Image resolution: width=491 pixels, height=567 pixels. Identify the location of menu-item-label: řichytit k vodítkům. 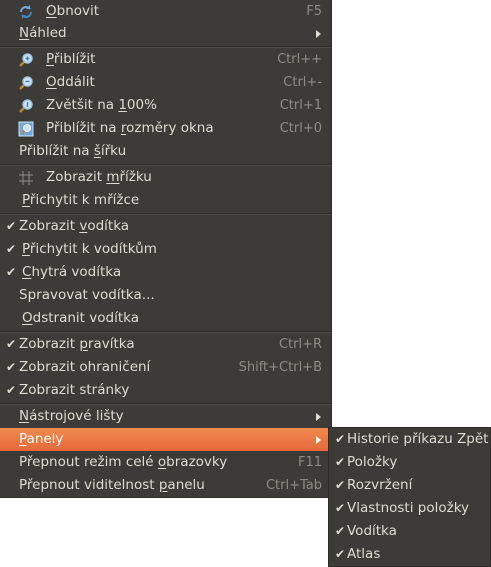
(93, 249).